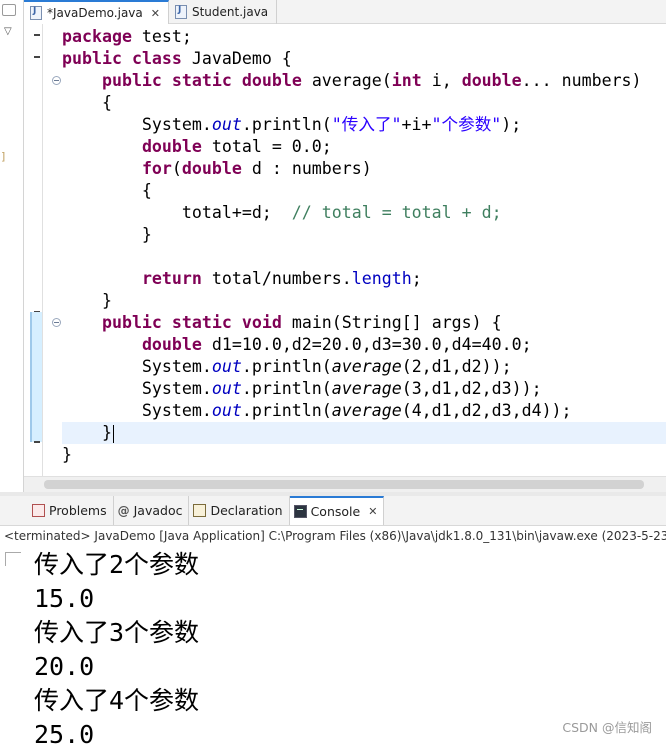  What do you see at coordinates (37, 442) in the screenshot?
I see `gutter-change-marker` at bounding box center [37, 442].